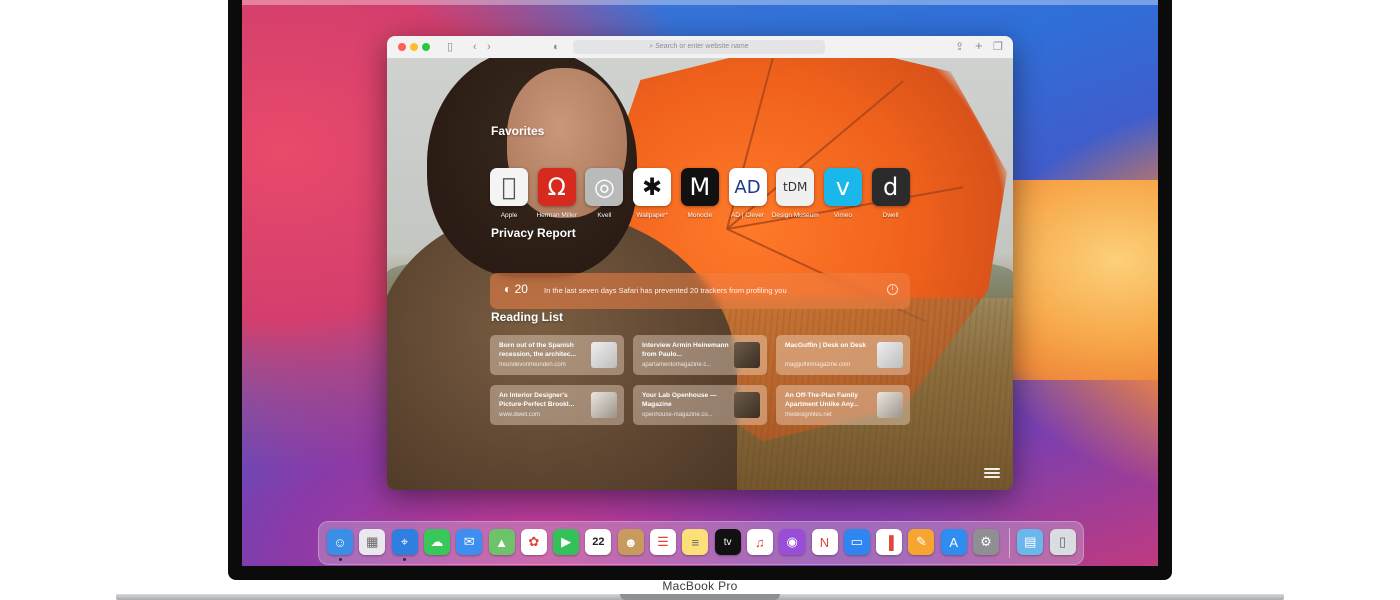  I want to click on address-bar: ⌕ Search or enter website name, so click(699, 47).